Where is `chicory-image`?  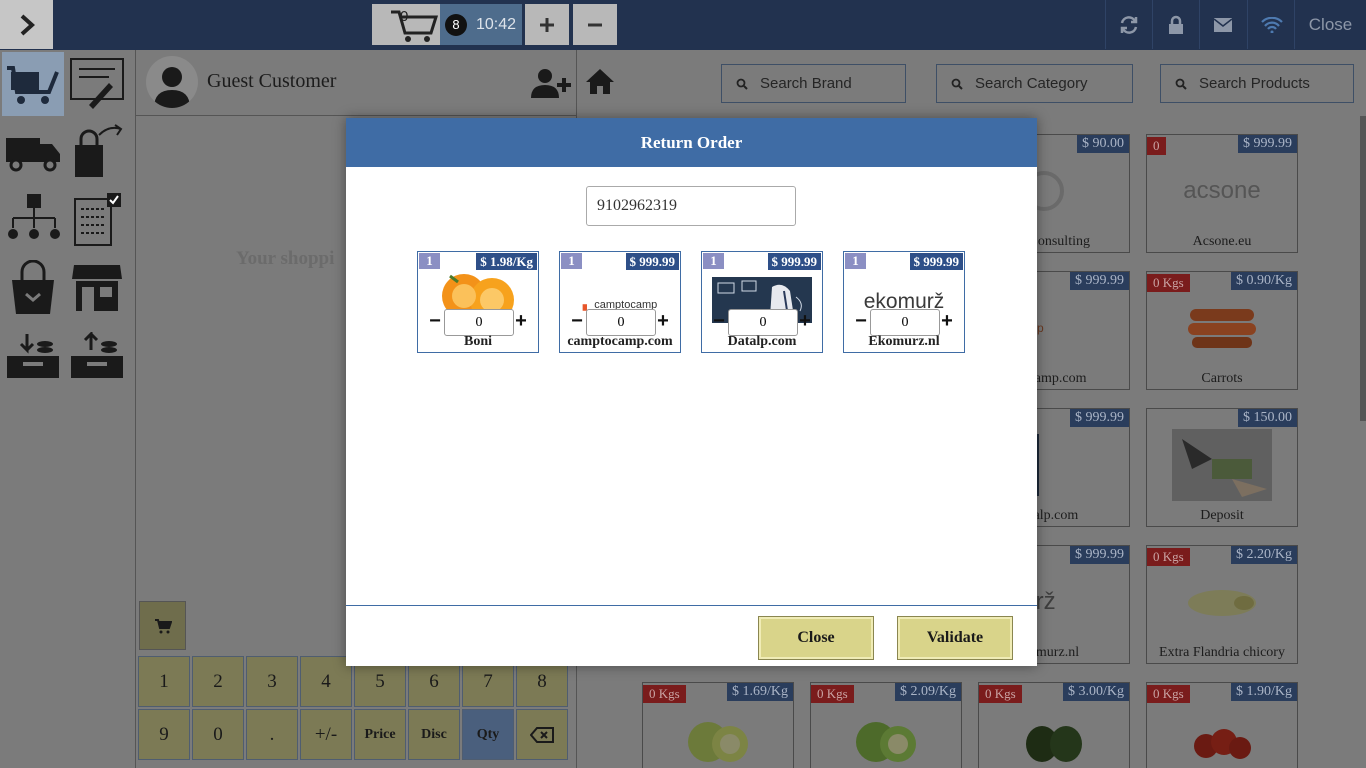
chicory-image is located at coordinates (1222, 603).